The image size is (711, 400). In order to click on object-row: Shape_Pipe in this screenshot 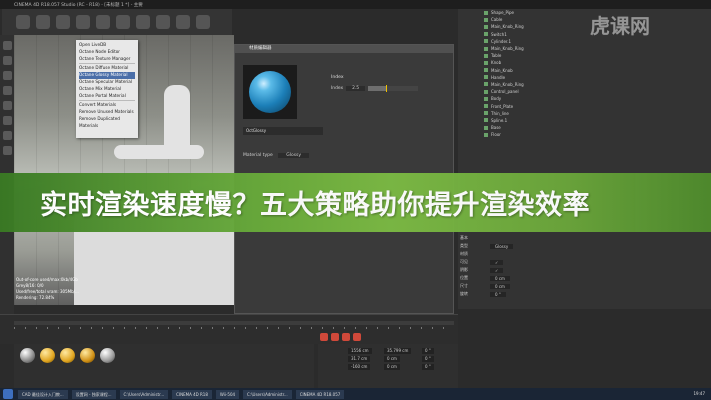, I will do `click(584, 12)`.